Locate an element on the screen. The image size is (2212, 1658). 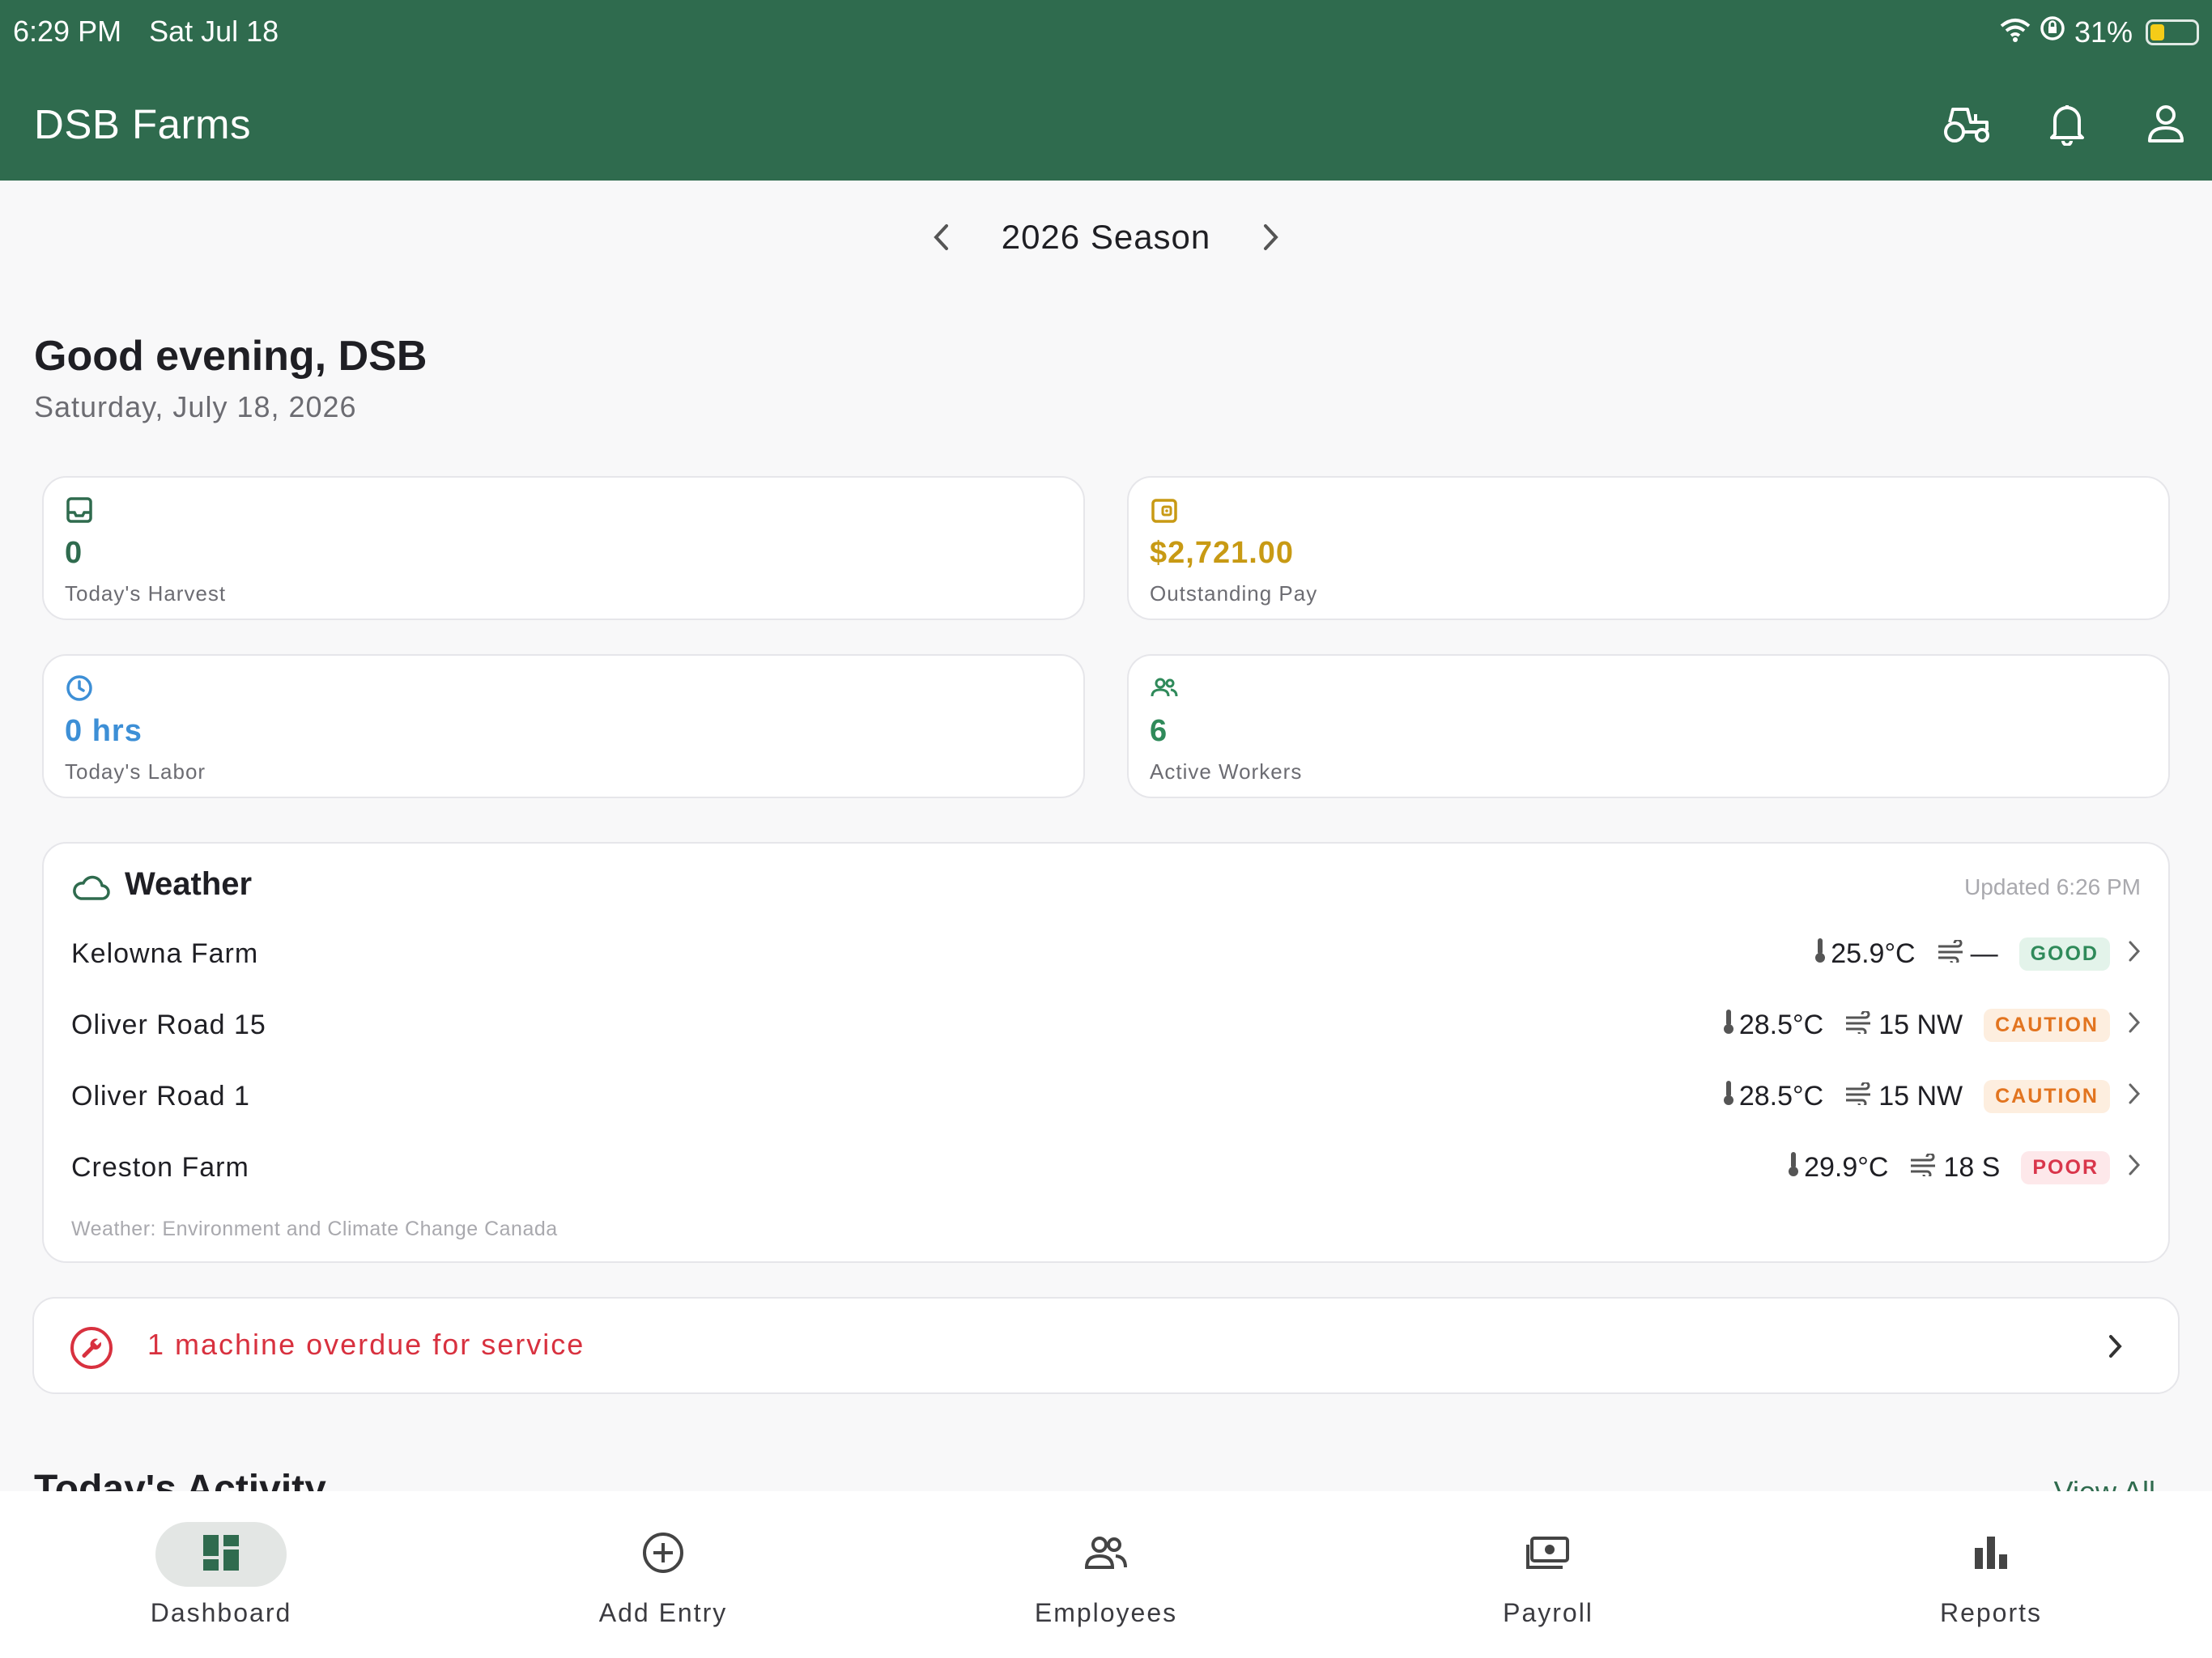
tractor-icon is located at coordinates (1968, 124).